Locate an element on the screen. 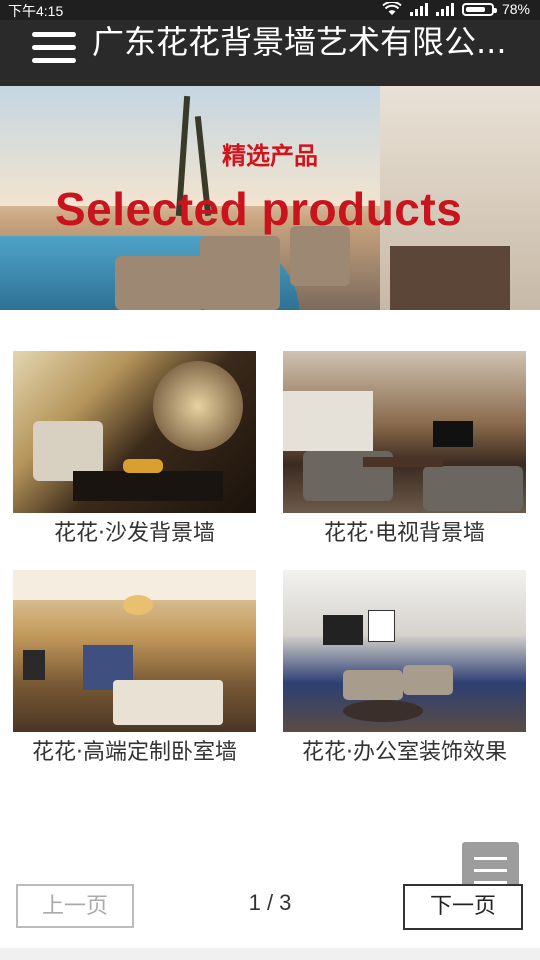 This screenshot has width=540, height=960. battery-icon is located at coordinates (479, 9).